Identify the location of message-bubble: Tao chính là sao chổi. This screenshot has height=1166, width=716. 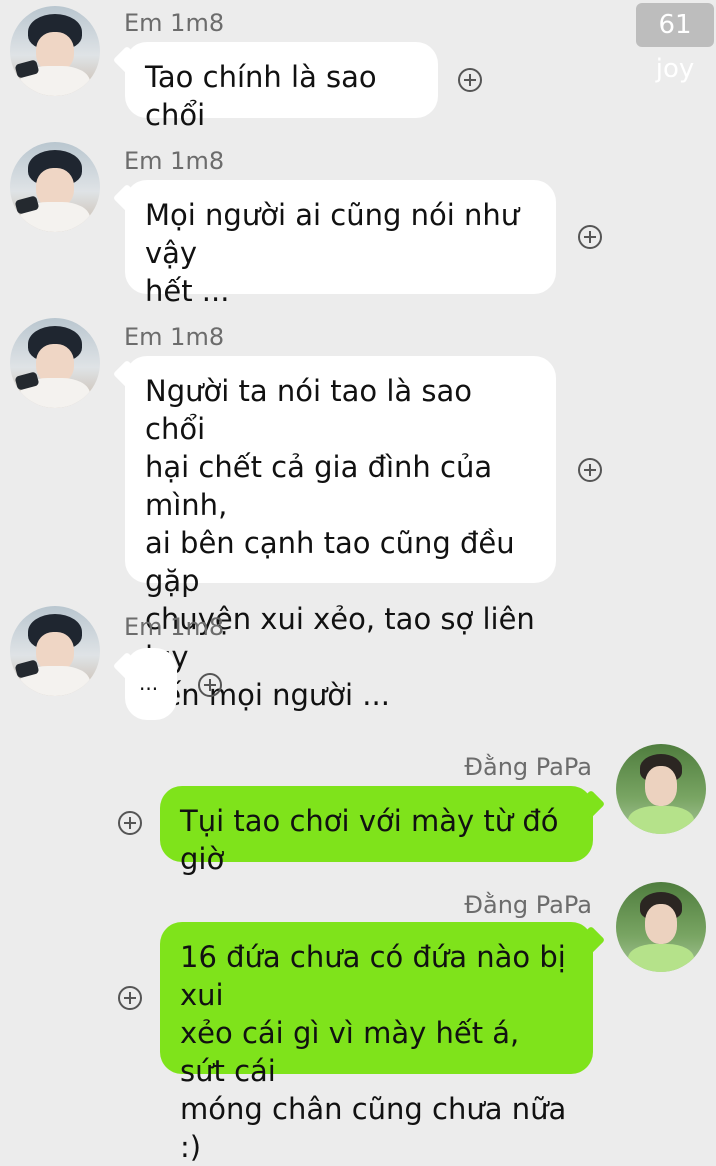
(281, 87).